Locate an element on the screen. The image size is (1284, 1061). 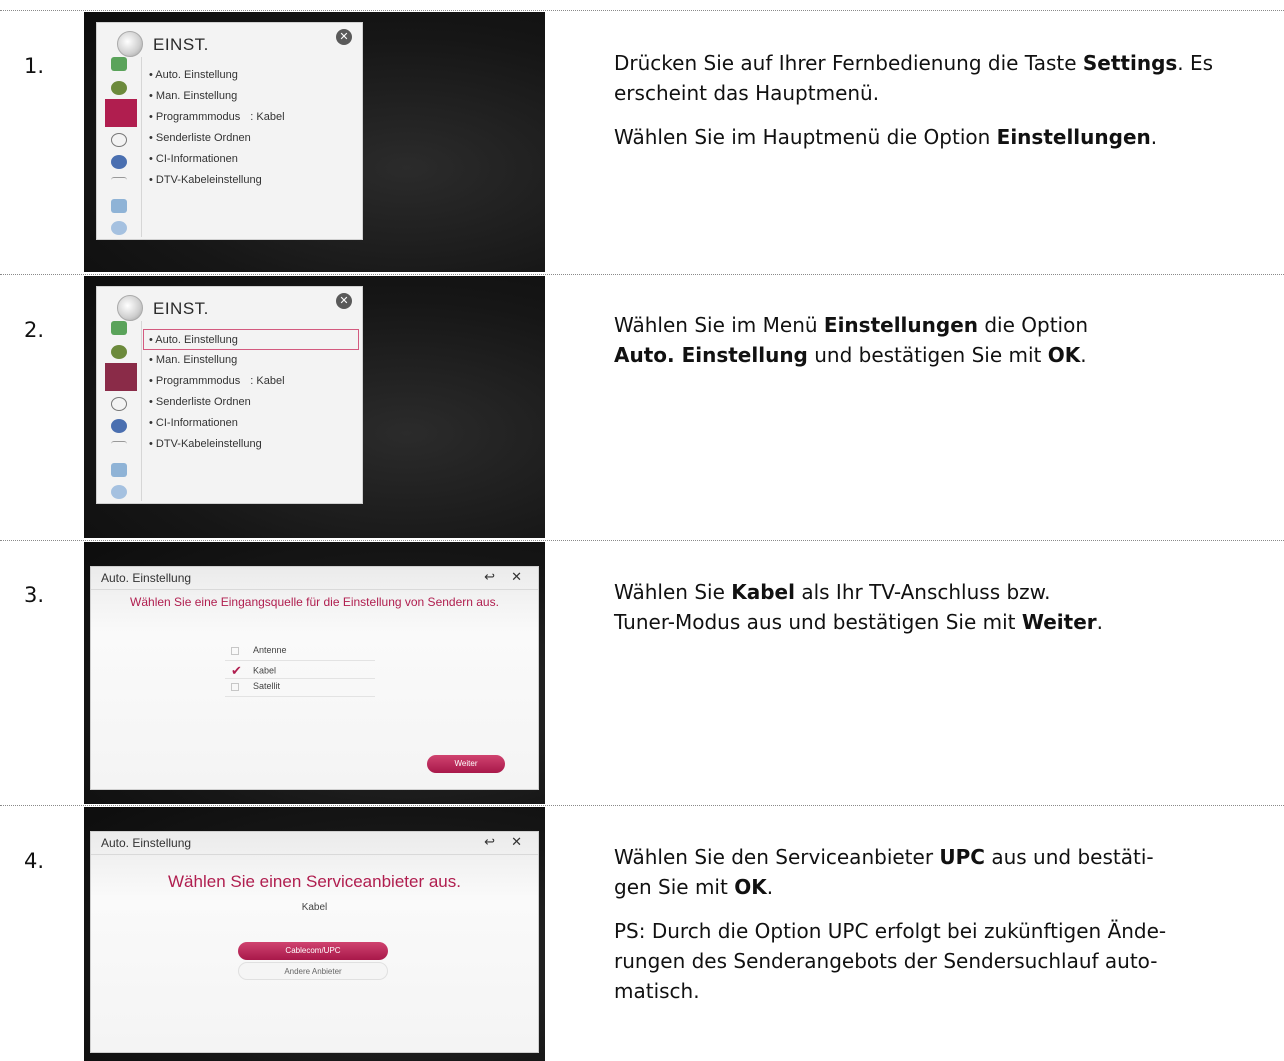
option-antenne: Antenne is located at coordinates (259, 650).